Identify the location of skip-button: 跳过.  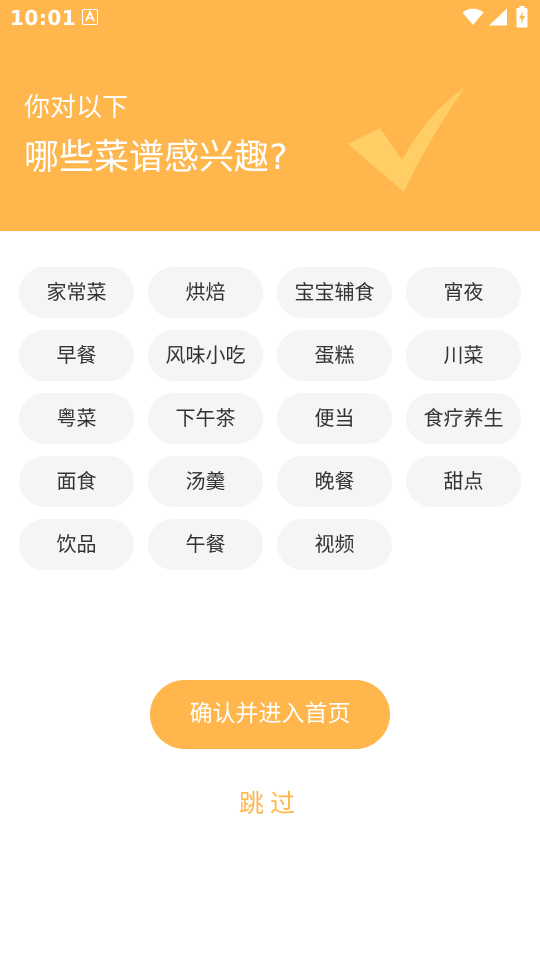
(270, 804).